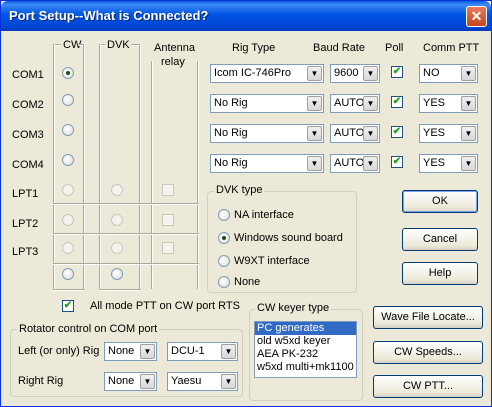  Describe the element at coordinates (68, 73) in the screenshot. I see `com1-cw-radio` at that location.